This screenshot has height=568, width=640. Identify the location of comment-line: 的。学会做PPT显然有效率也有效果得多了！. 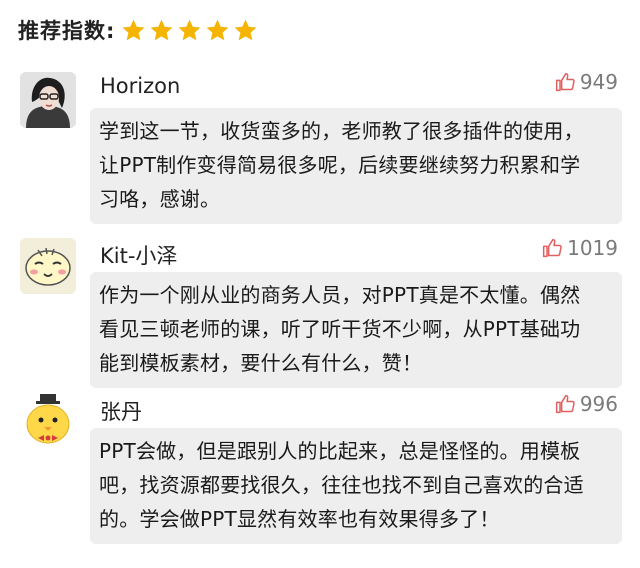
(299, 519).